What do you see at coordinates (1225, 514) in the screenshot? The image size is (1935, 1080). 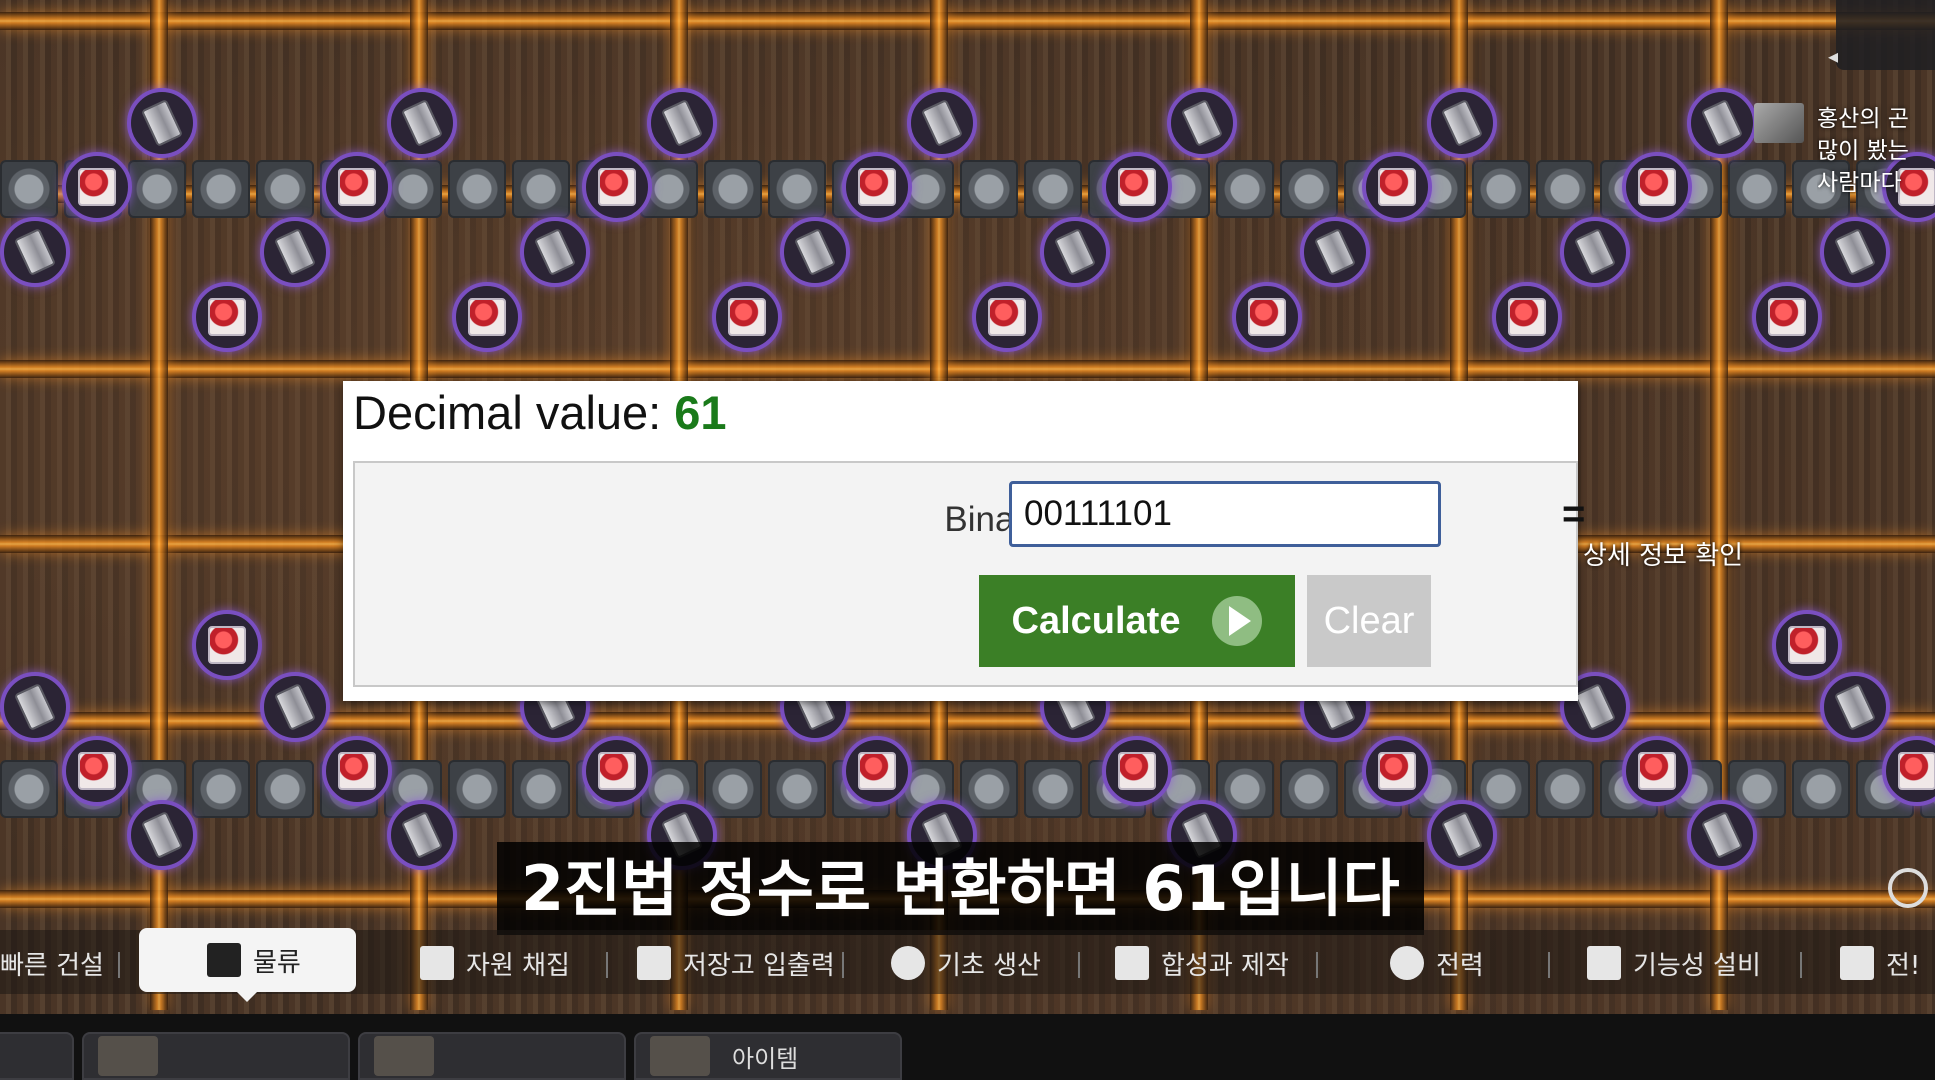 I see `binary-value-input` at bounding box center [1225, 514].